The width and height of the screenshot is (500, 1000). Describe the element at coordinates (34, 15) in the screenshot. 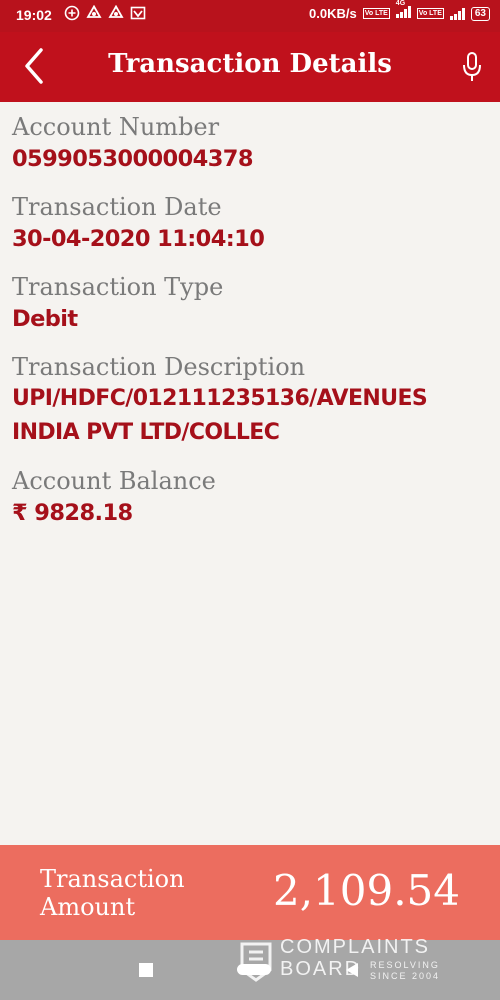

I see `status-time: 19:02` at that location.